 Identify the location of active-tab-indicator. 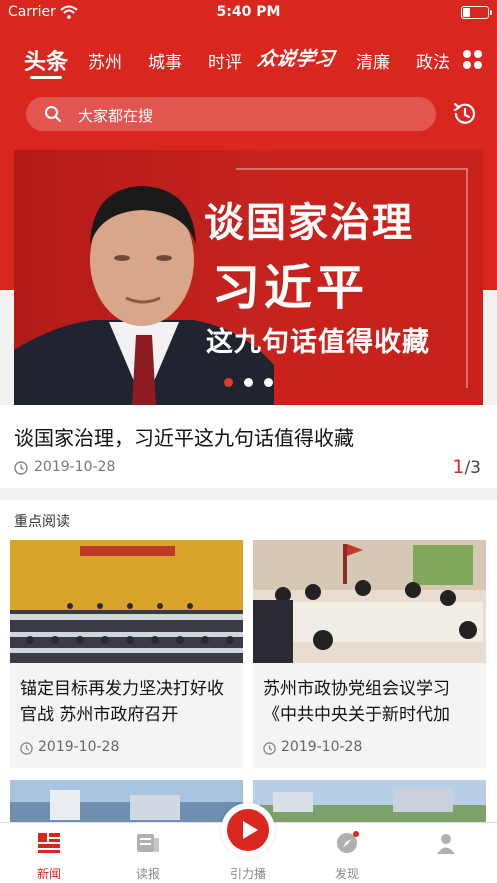
(46, 77).